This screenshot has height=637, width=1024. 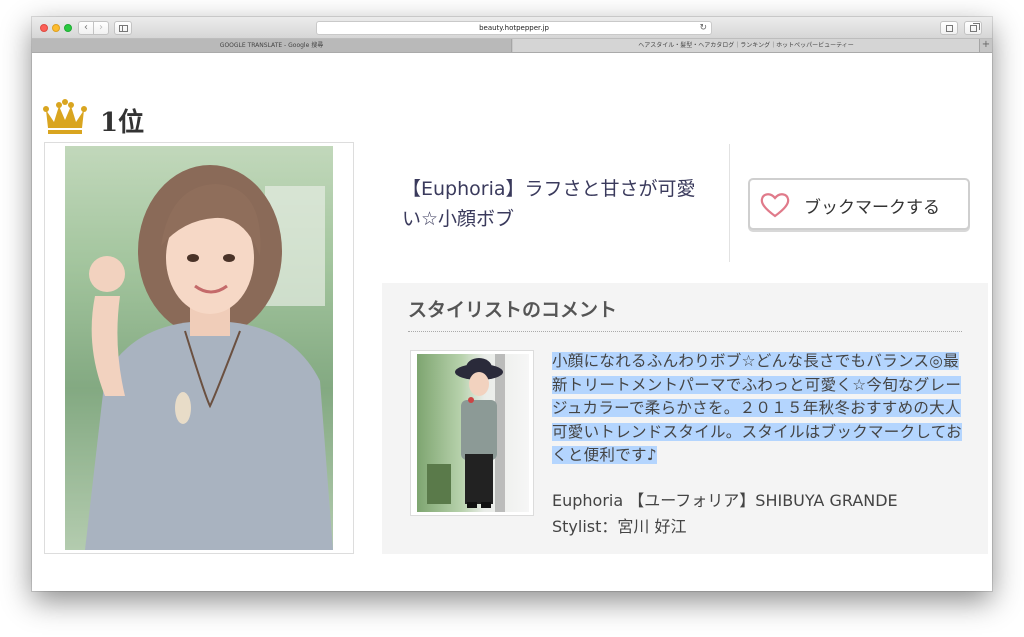 What do you see at coordinates (513, 310) in the screenshot?
I see `comment-heading: スタイリストのコメント` at bounding box center [513, 310].